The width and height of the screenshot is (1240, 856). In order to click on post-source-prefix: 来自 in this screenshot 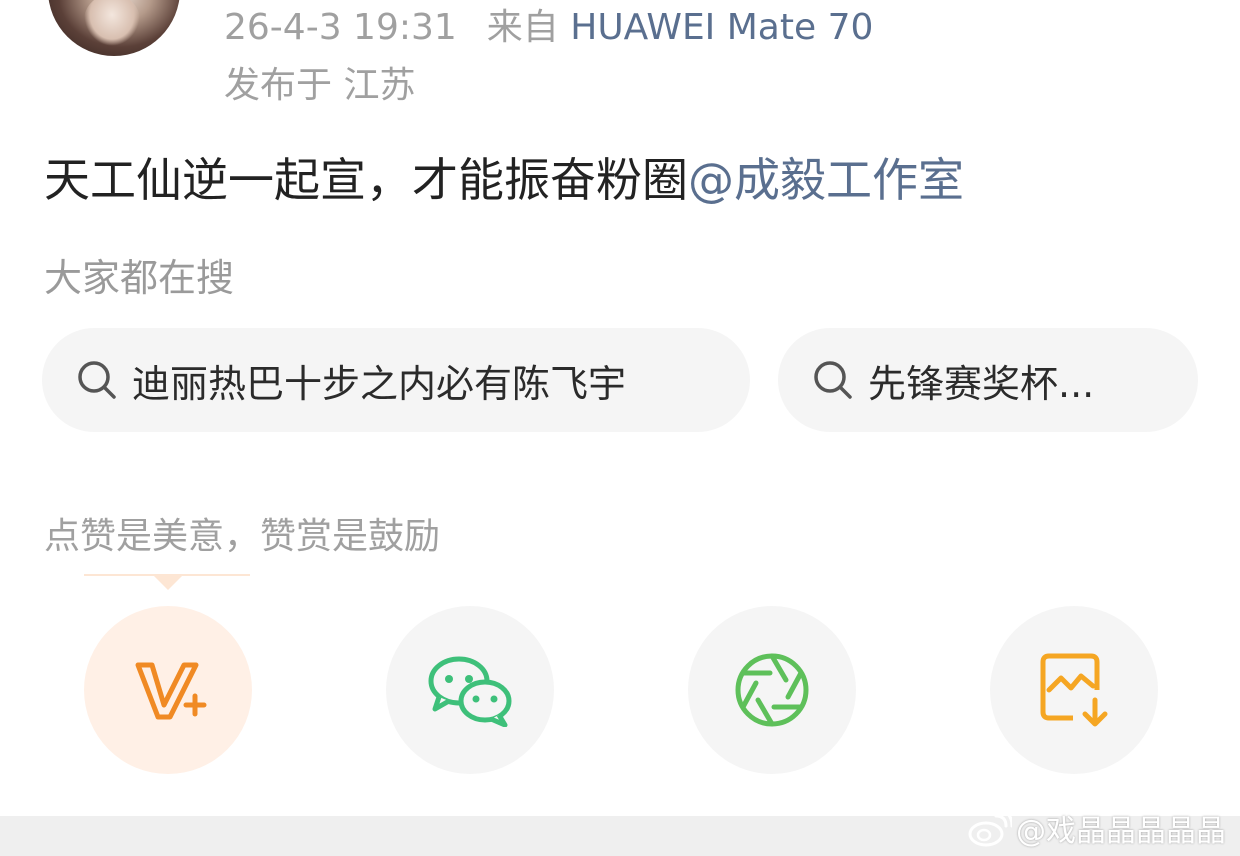, I will do `click(522, 27)`.